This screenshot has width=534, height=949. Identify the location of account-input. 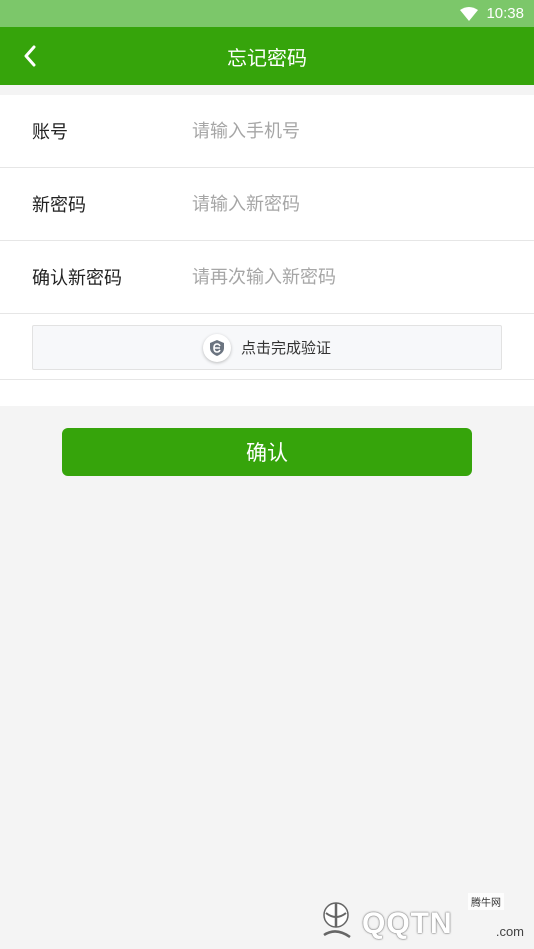
(352, 131).